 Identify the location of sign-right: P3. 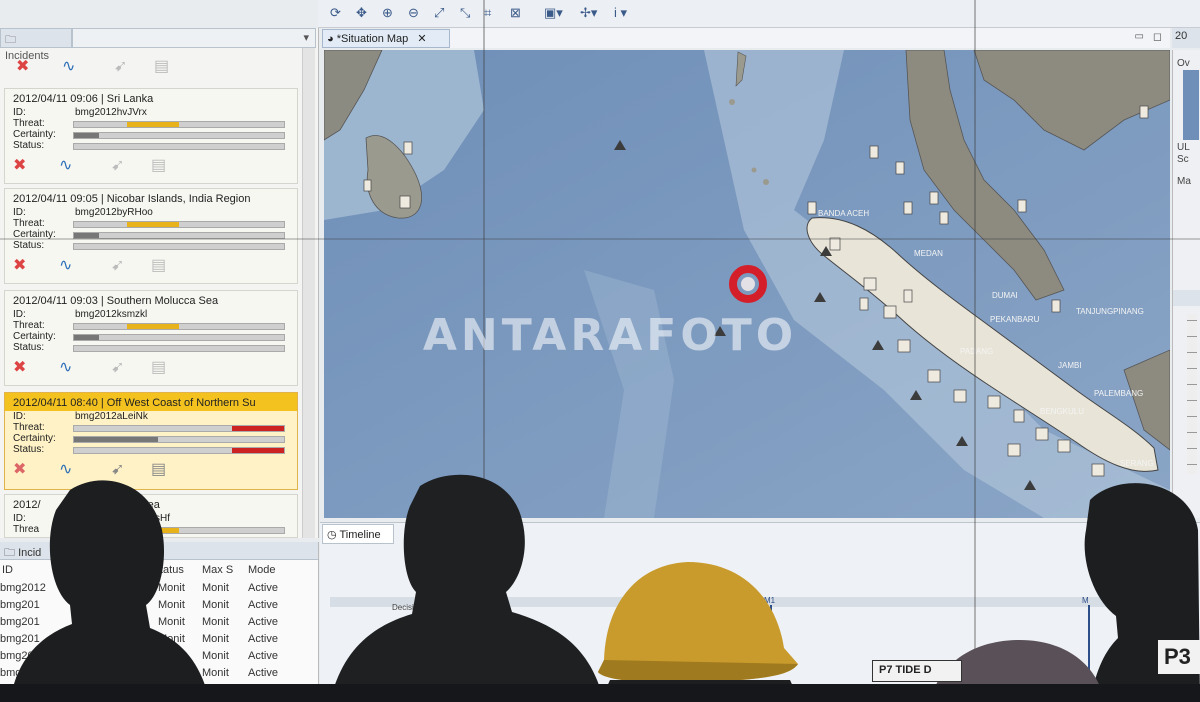
(1179, 657).